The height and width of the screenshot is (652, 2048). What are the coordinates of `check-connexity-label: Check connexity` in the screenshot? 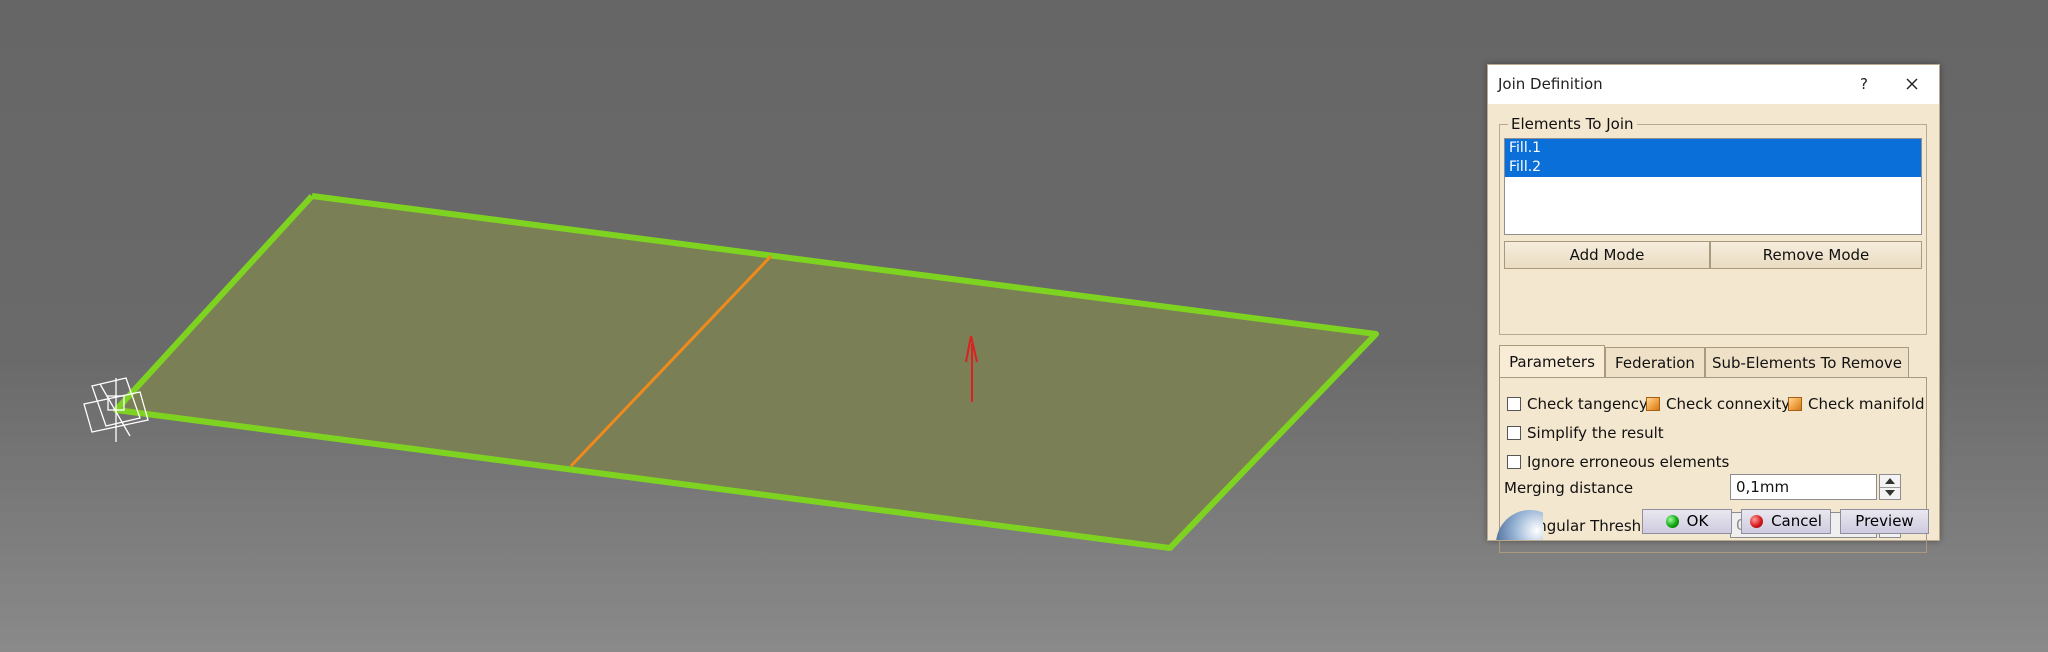 It's located at (1728, 404).